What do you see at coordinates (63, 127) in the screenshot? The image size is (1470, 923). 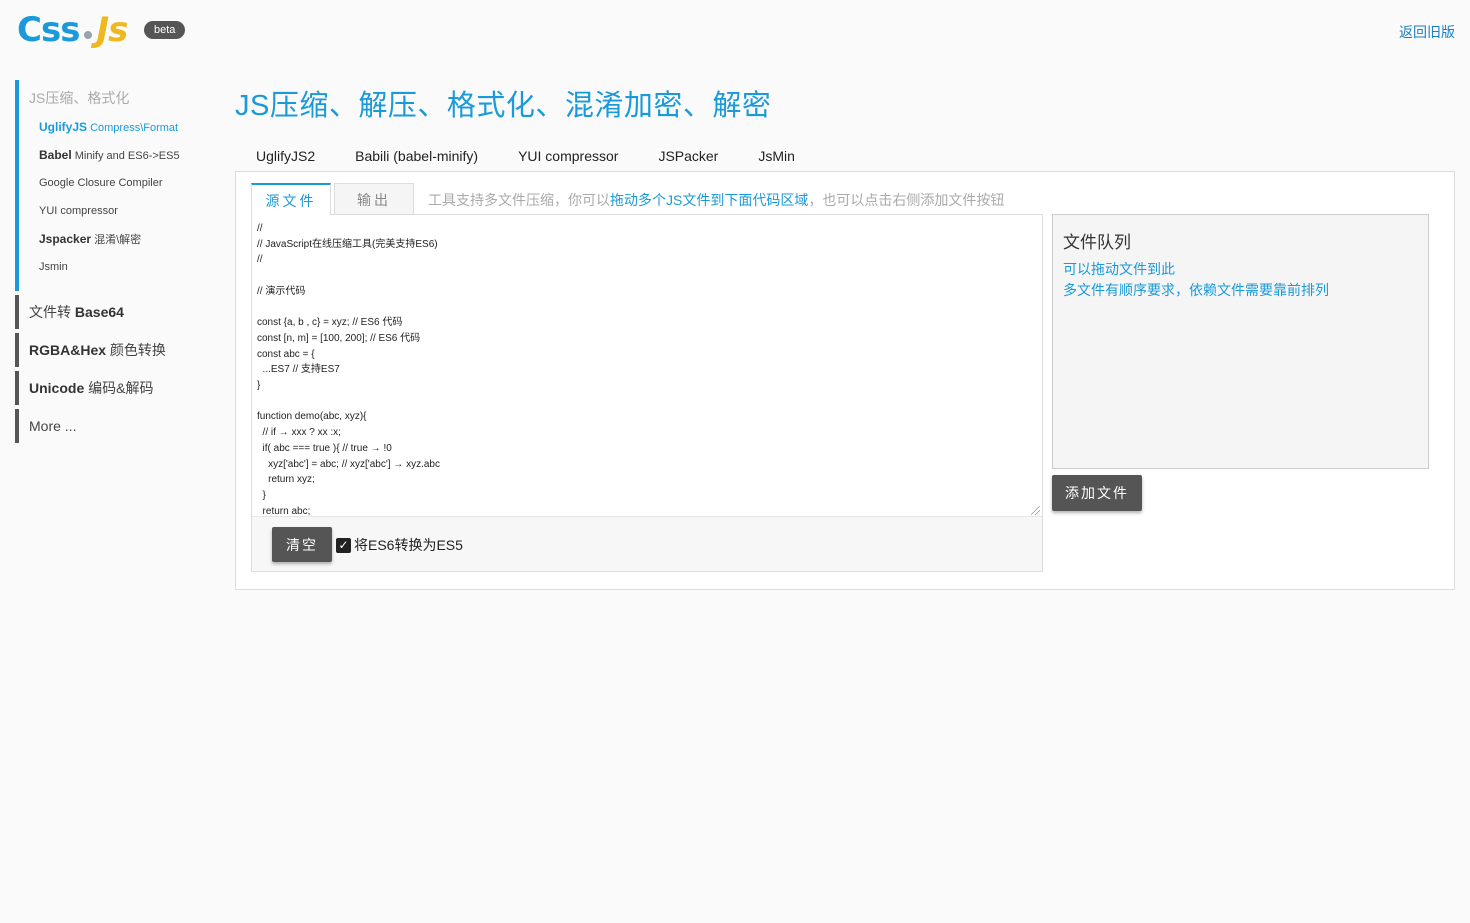 I see `sidebar-item-bold: UglifyJS` at bounding box center [63, 127].